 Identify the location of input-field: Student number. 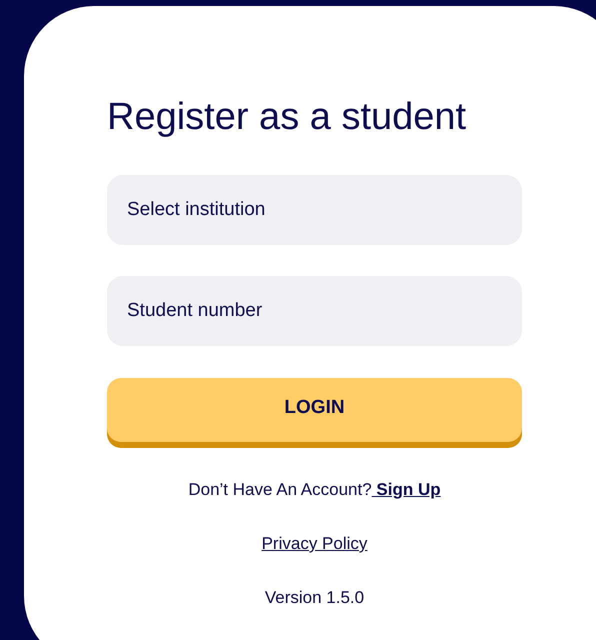
(314, 311).